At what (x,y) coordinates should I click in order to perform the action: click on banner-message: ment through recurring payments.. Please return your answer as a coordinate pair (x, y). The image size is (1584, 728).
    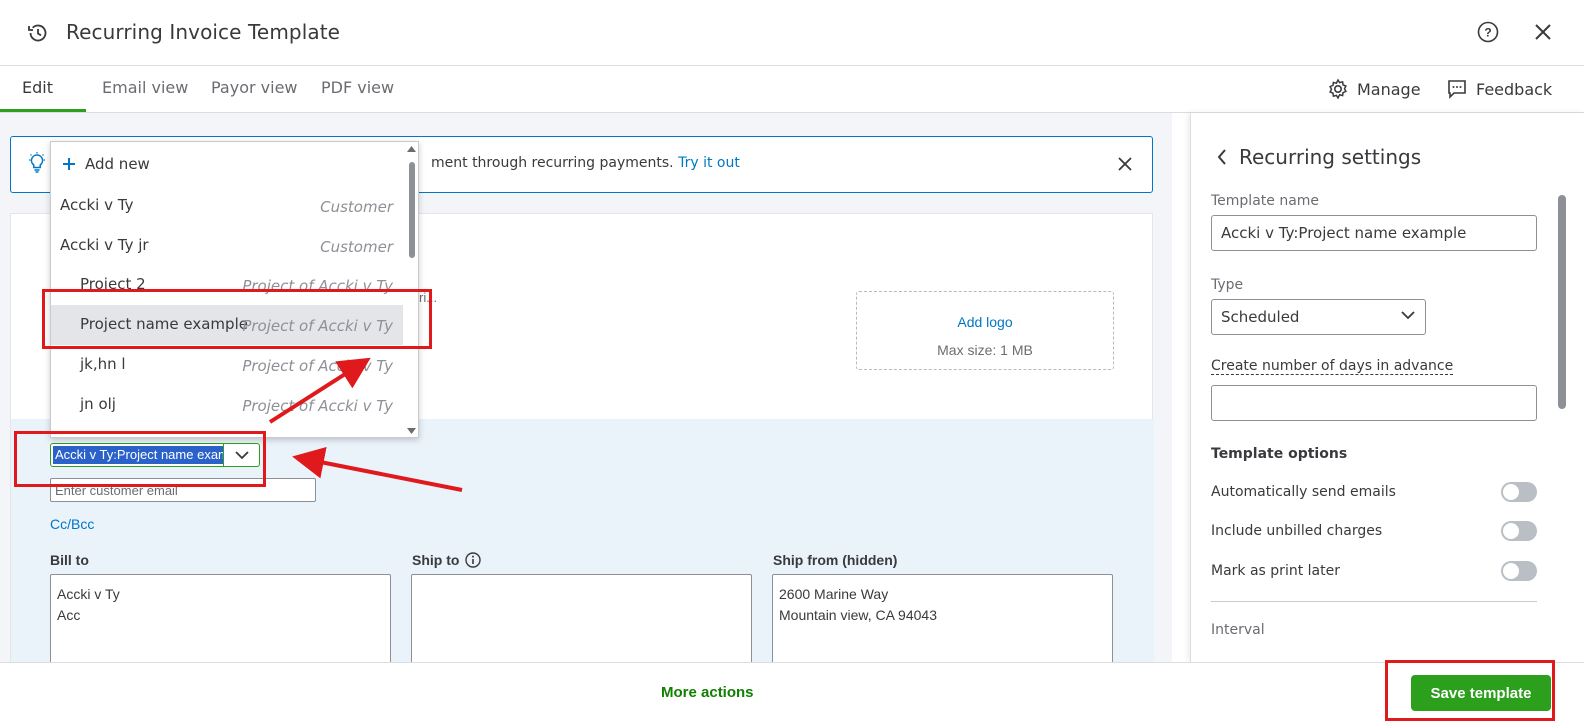
    Looking at the image, I should click on (552, 163).